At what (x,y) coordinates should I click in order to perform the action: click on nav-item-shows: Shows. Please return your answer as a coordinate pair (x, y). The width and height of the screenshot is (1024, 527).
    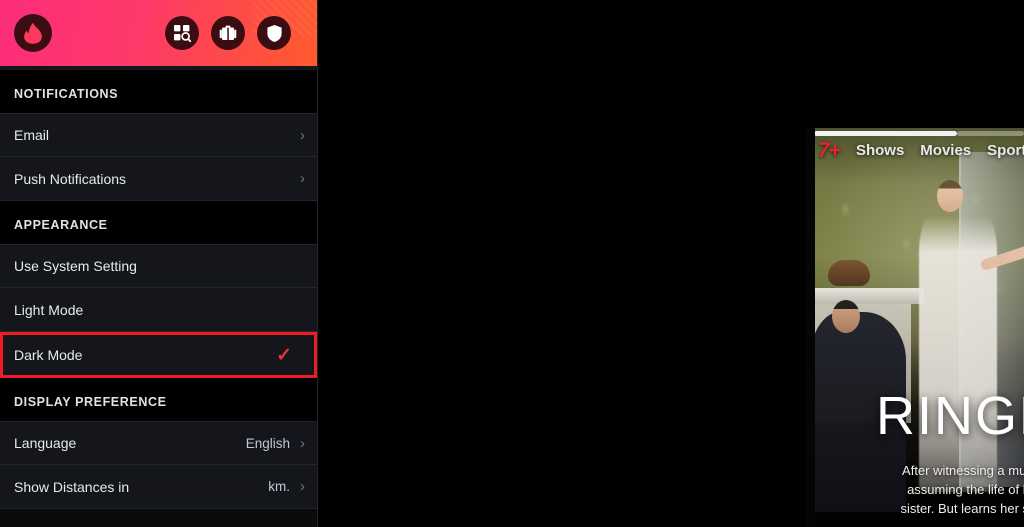
    Looking at the image, I should click on (880, 150).